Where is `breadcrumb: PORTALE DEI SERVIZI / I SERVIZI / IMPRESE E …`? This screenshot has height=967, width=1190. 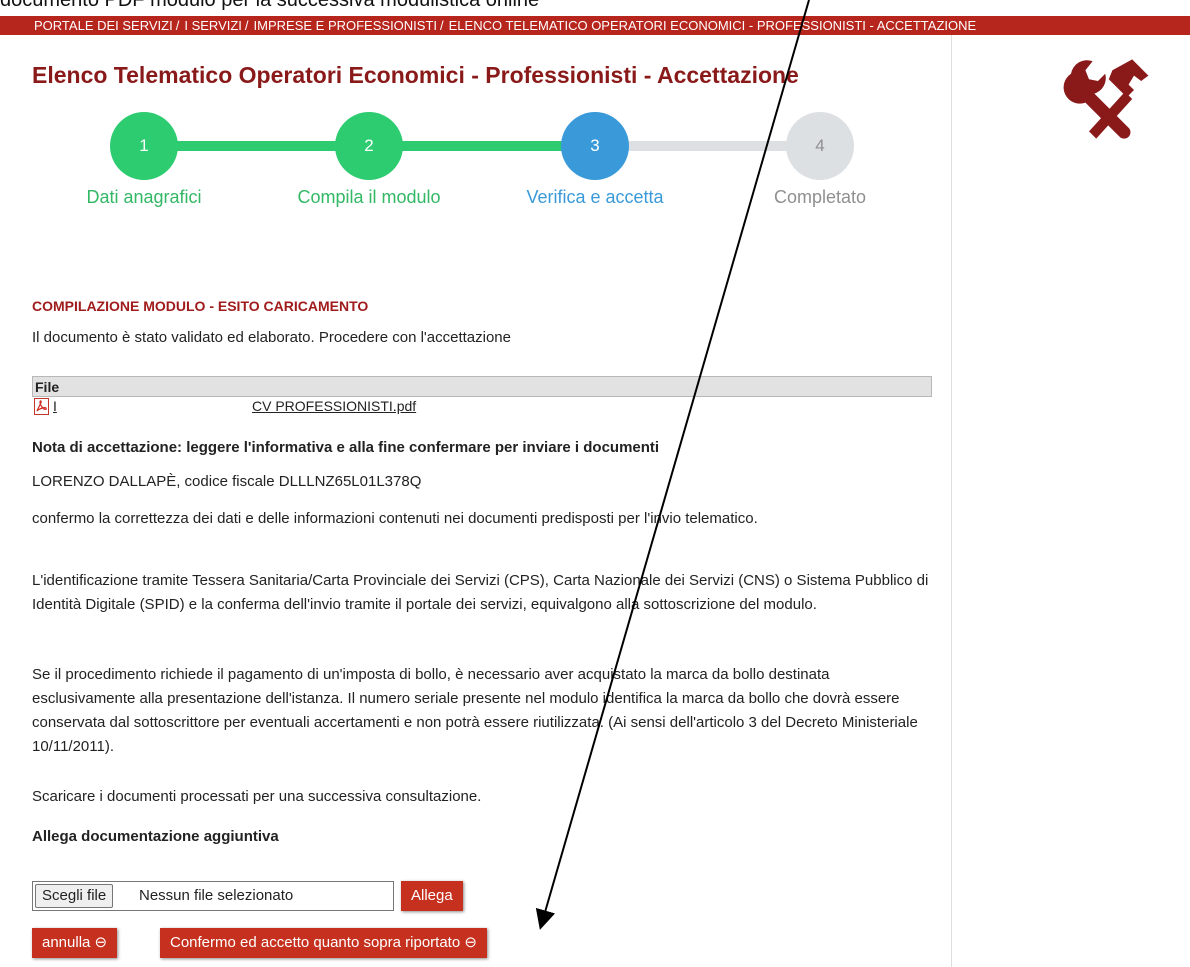
breadcrumb: PORTALE DEI SERVIZI / I SERVIZI / IMPRESE E … is located at coordinates (595, 25).